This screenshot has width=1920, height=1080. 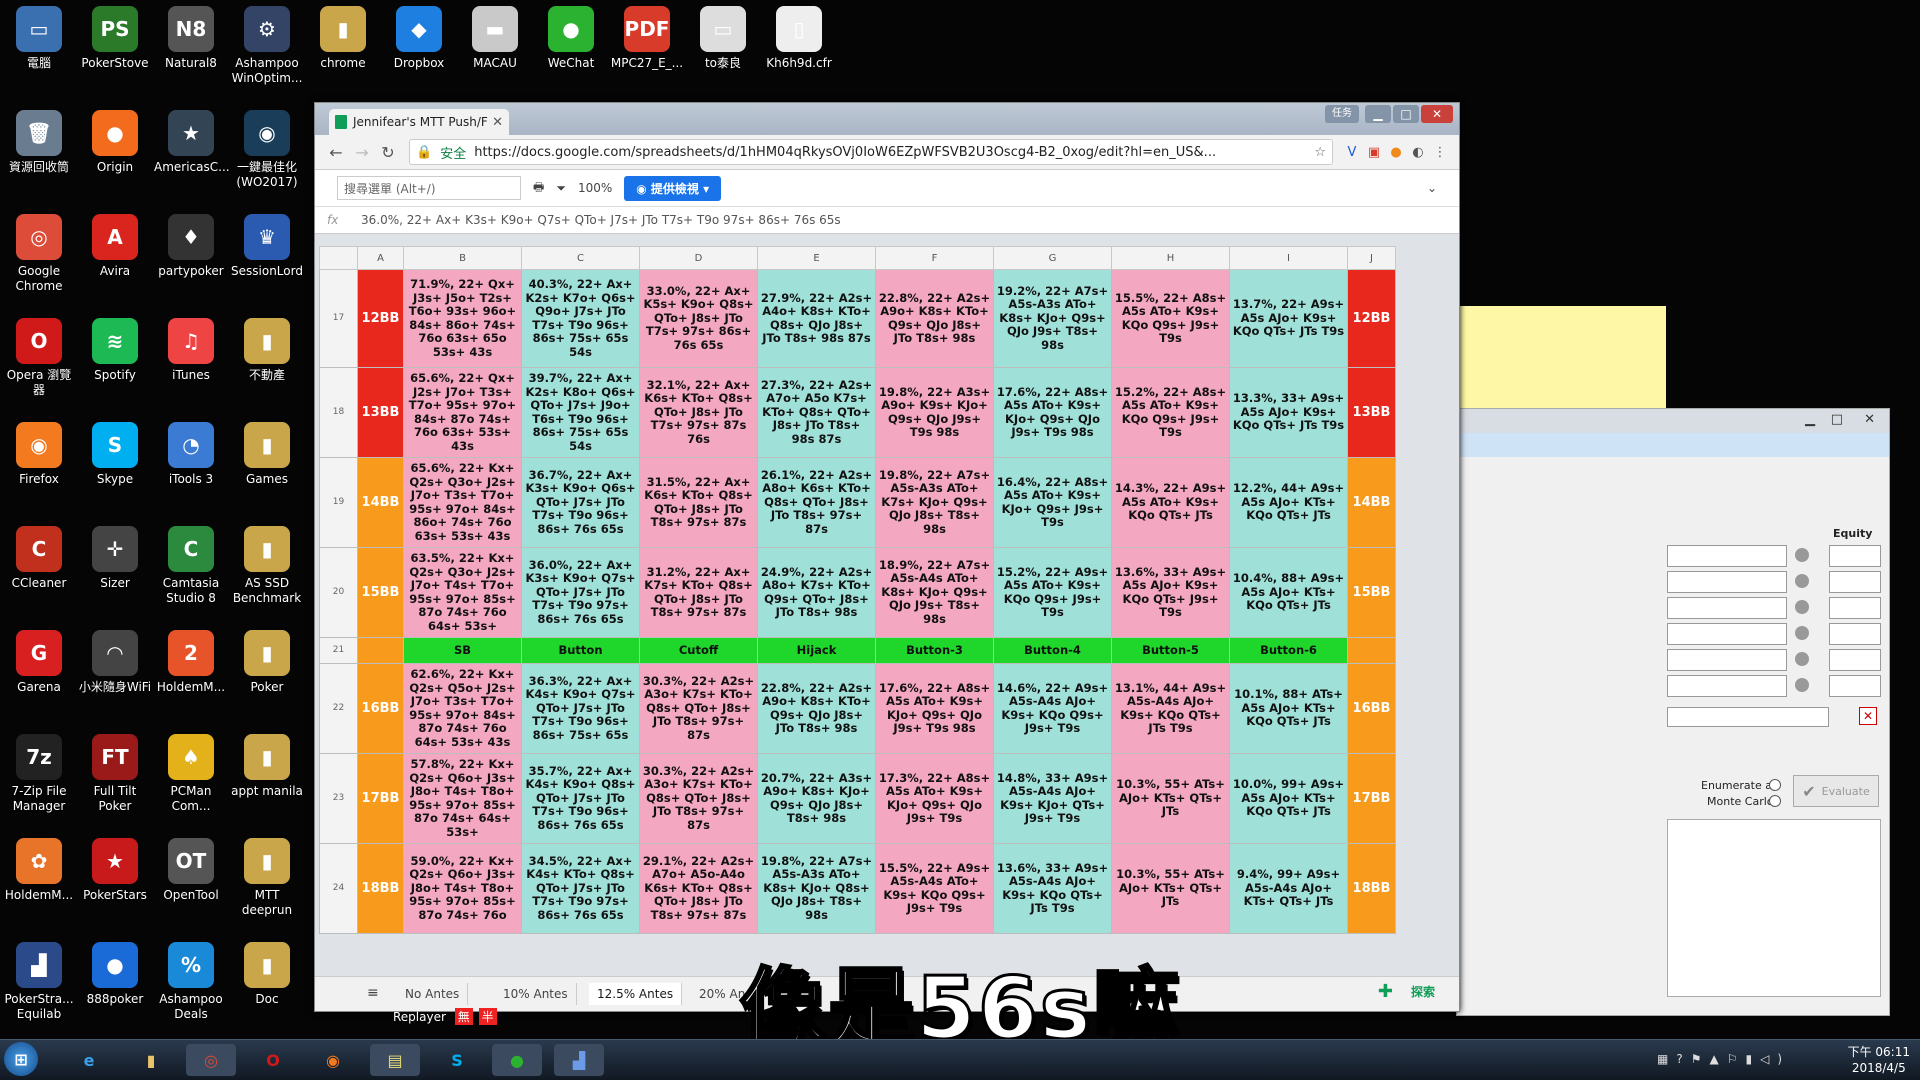 I want to click on desktop-icon: ▮ MTT deeprun, so click(x=267, y=878).